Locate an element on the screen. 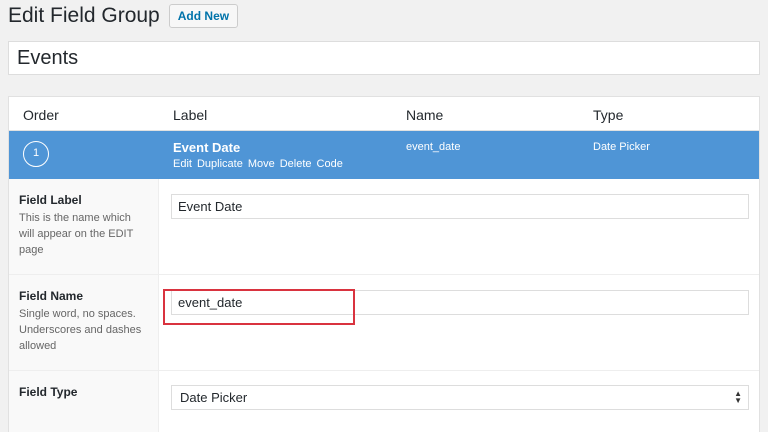  field-type-selected: Date Picker is located at coordinates (214, 397).